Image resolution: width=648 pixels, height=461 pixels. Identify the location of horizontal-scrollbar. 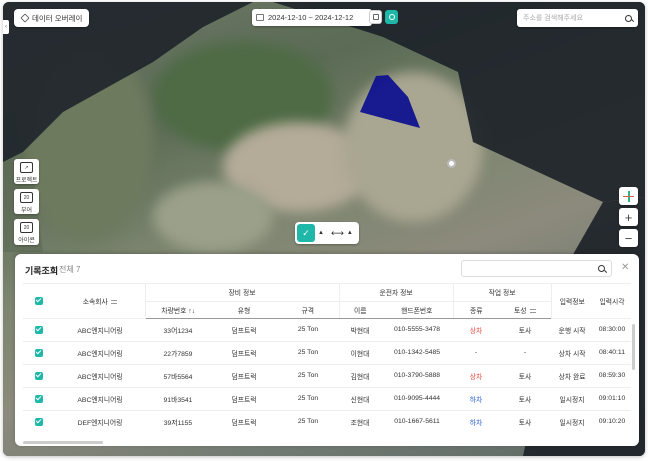
(63, 442).